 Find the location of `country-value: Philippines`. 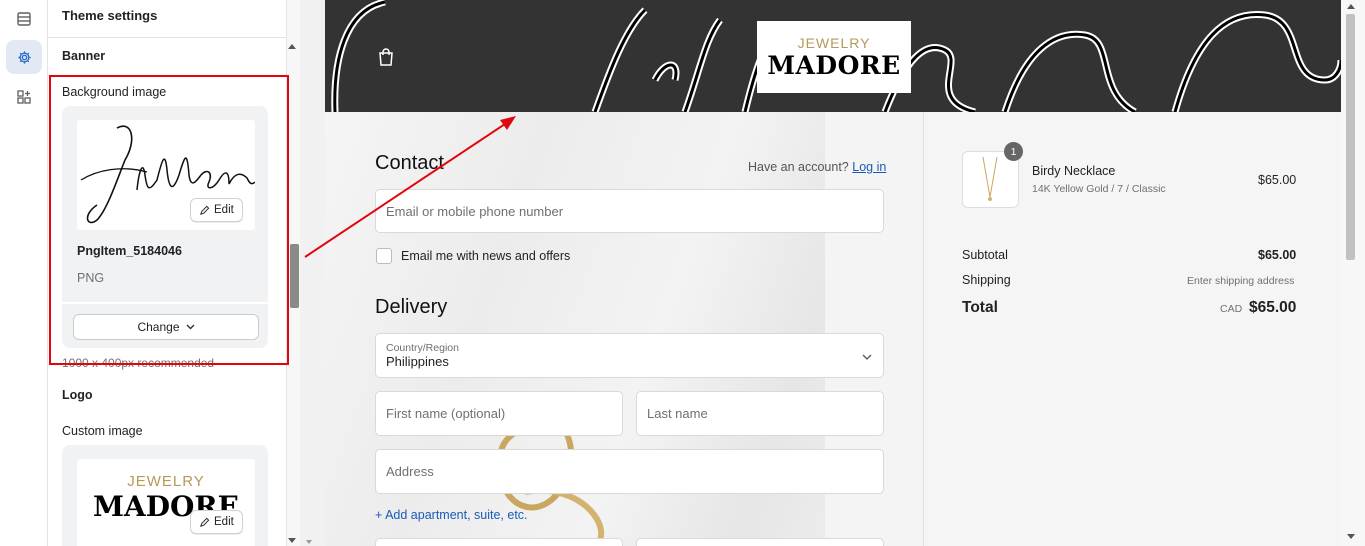

country-value: Philippines is located at coordinates (417, 361).